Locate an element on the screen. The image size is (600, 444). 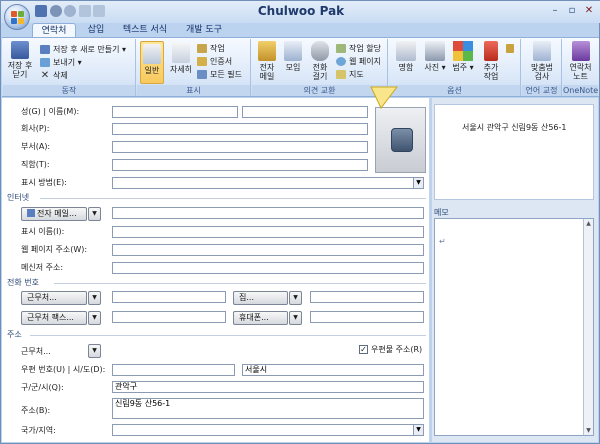
forward-button: 보내기 ▾ is located at coordinates (61, 62).